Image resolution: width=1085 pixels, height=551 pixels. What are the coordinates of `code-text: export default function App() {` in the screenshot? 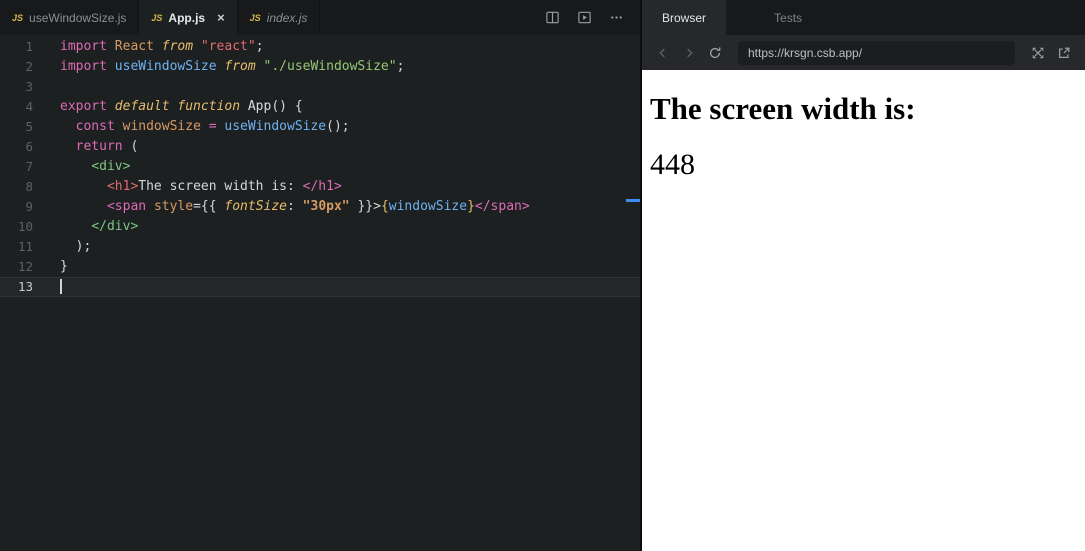 It's located at (181, 106).